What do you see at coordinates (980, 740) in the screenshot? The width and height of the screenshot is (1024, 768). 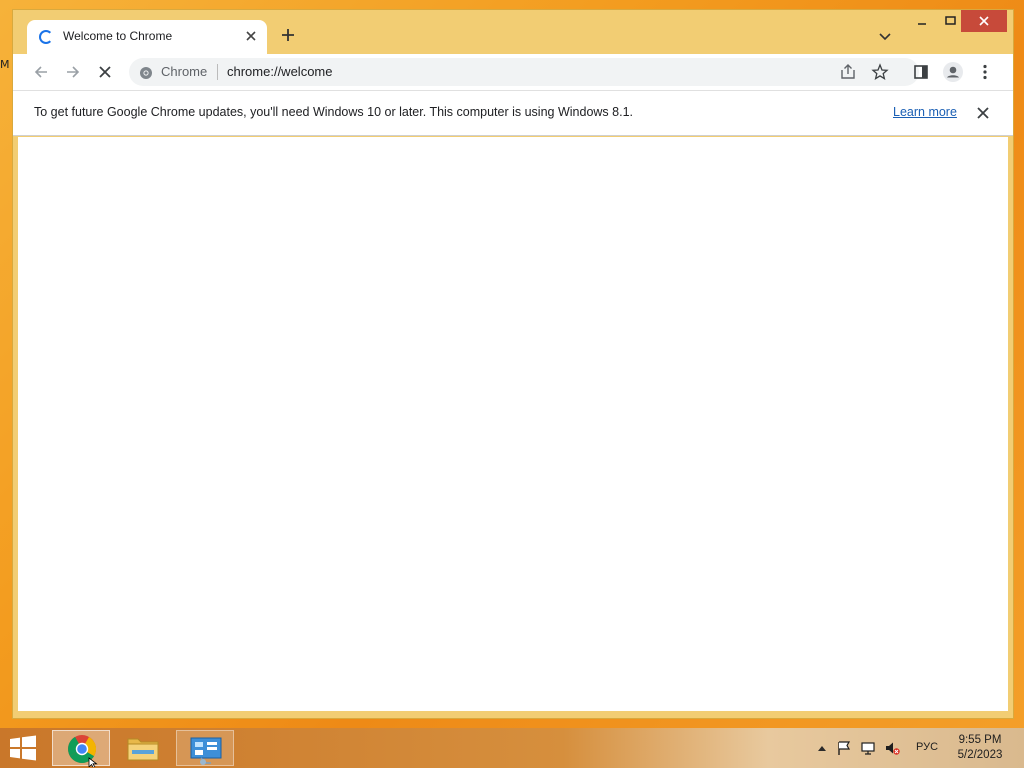 I see `clock-time: 9:55 PM` at bounding box center [980, 740].